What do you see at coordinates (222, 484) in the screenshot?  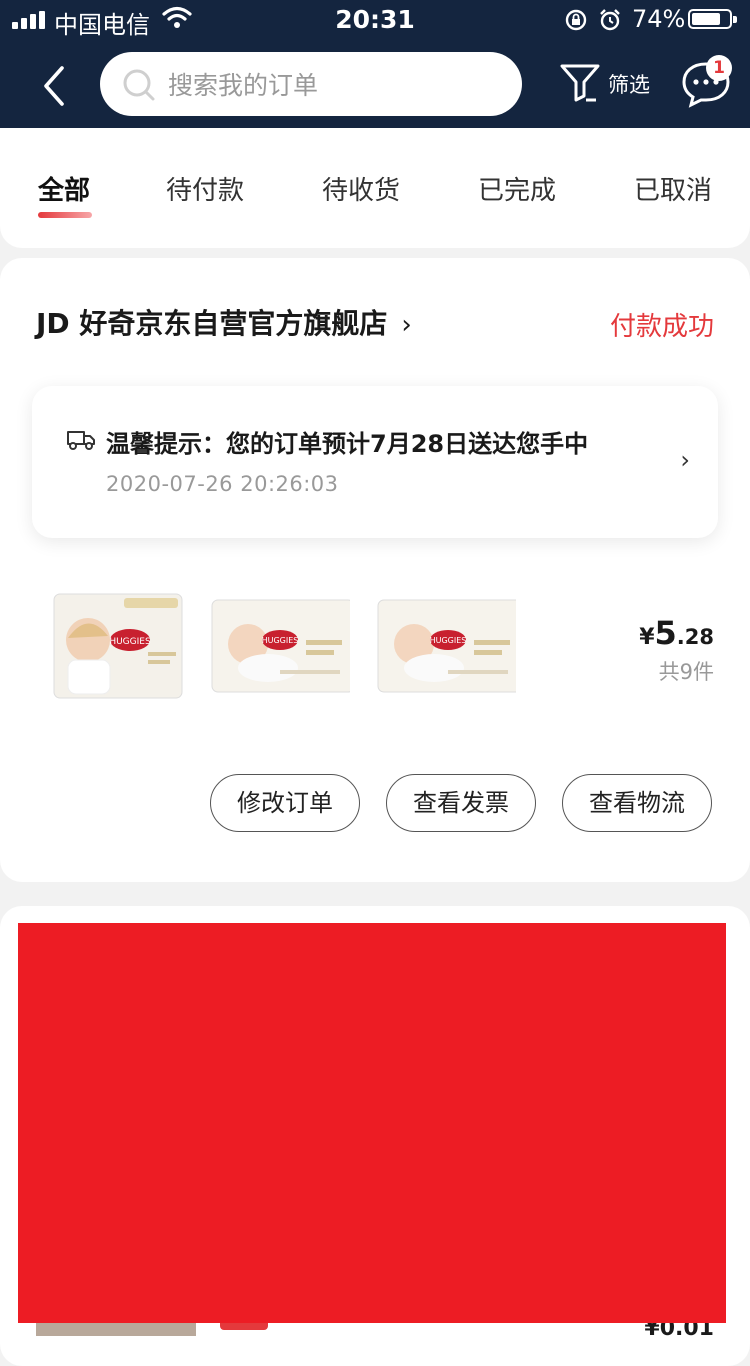 I see `notice-time: 2020-07-26 20:26:03` at bounding box center [222, 484].